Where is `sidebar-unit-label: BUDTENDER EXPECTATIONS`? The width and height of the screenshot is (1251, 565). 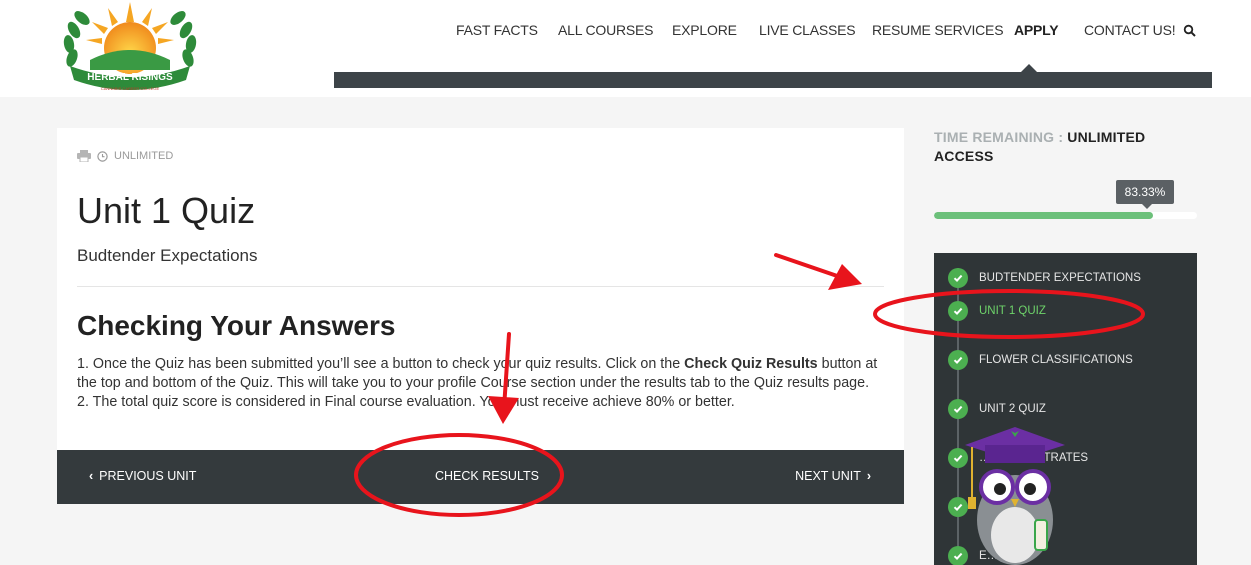 sidebar-unit-label: BUDTENDER EXPECTATIONS is located at coordinates (1060, 278).